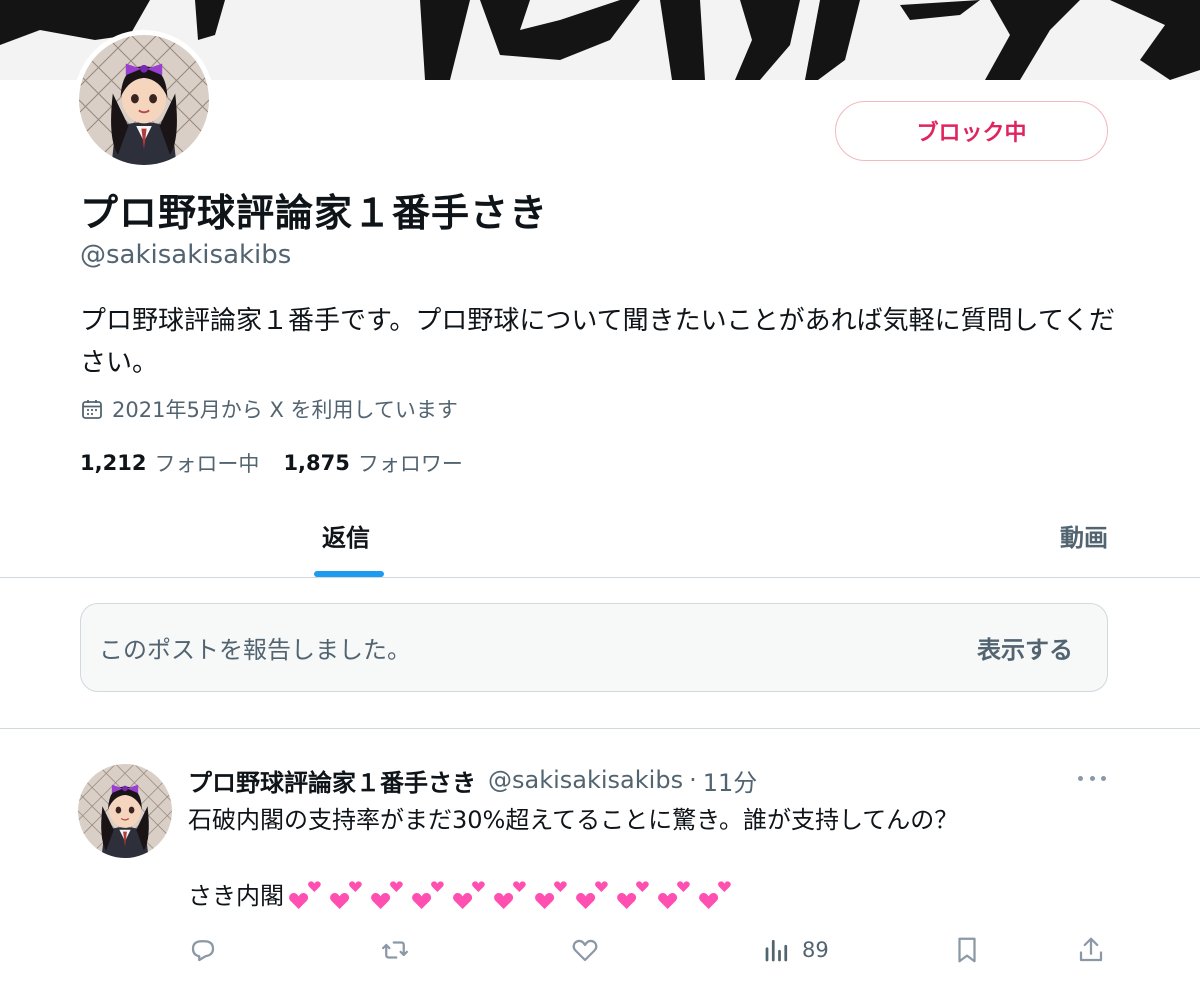  Describe the element at coordinates (815, 950) in the screenshot. I see `views-count: 89` at that location.